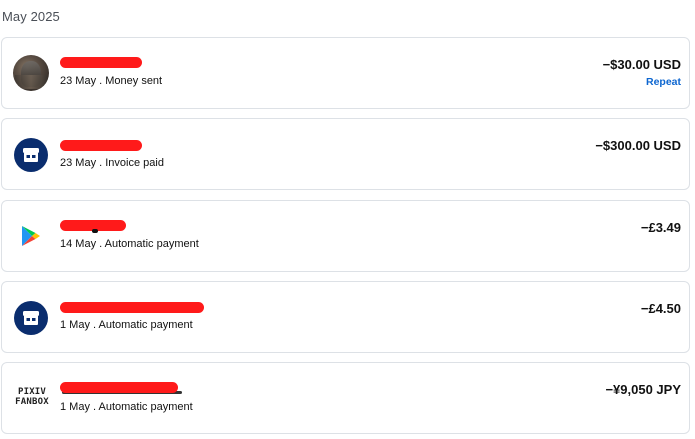 The height and width of the screenshot is (439, 695). What do you see at coordinates (31, 16) in the screenshot?
I see `month-heading: May 2025` at bounding box center [31, 16].